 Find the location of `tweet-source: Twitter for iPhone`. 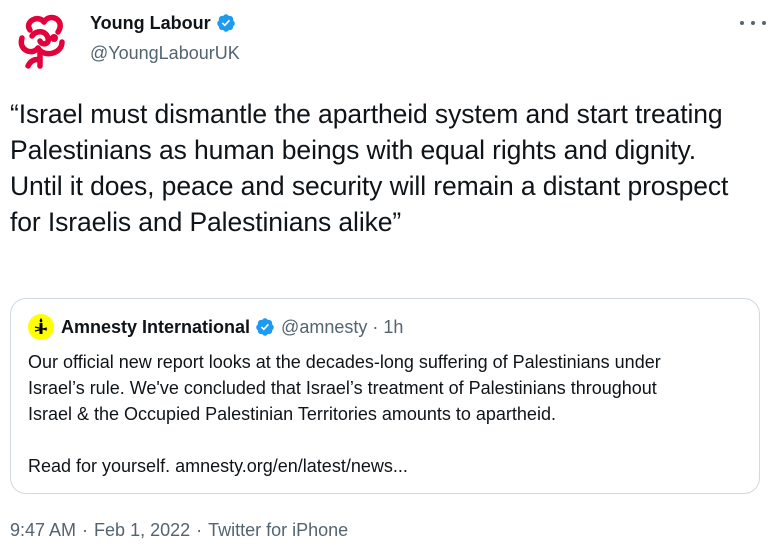

tweet-source: Twitter for iPhone is located at coordinates (278, 530).